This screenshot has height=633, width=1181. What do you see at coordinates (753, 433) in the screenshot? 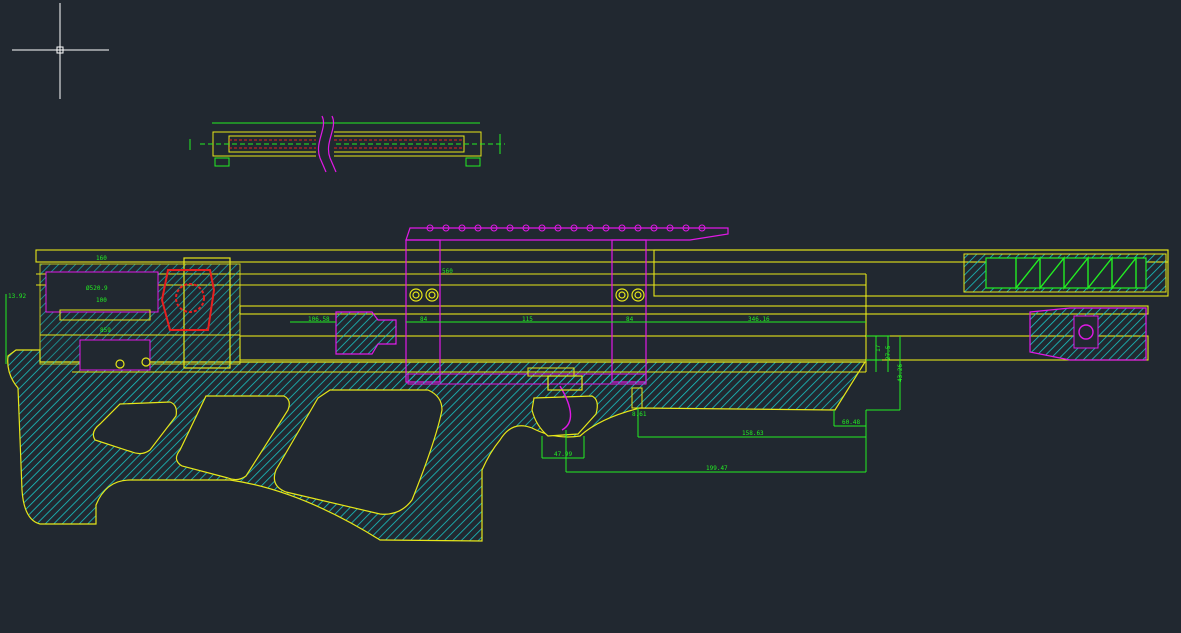
I see `dim-grip-to-end-a: 158.63` at bounding box center [753, 433].